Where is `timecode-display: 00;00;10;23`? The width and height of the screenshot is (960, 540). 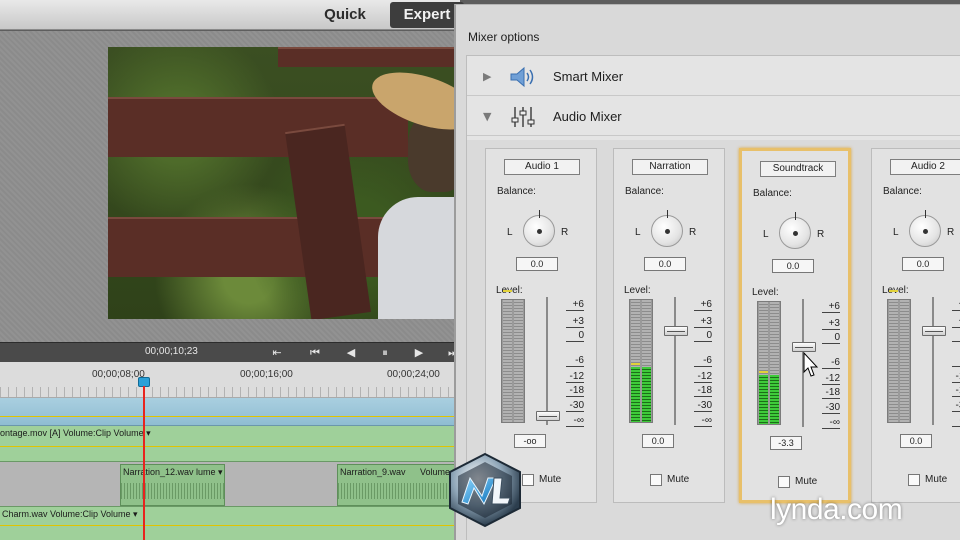 timecode-display: 00;00;10;23 is located at coordinates (171, 351).